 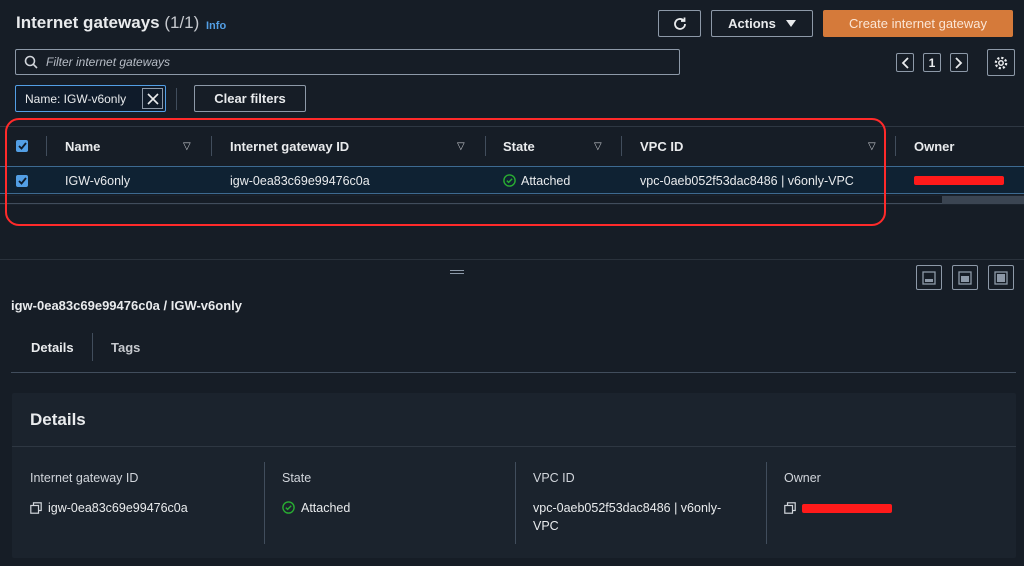 I want to click on clear-filters-button: Clear filters, so click(x=250, y=98).